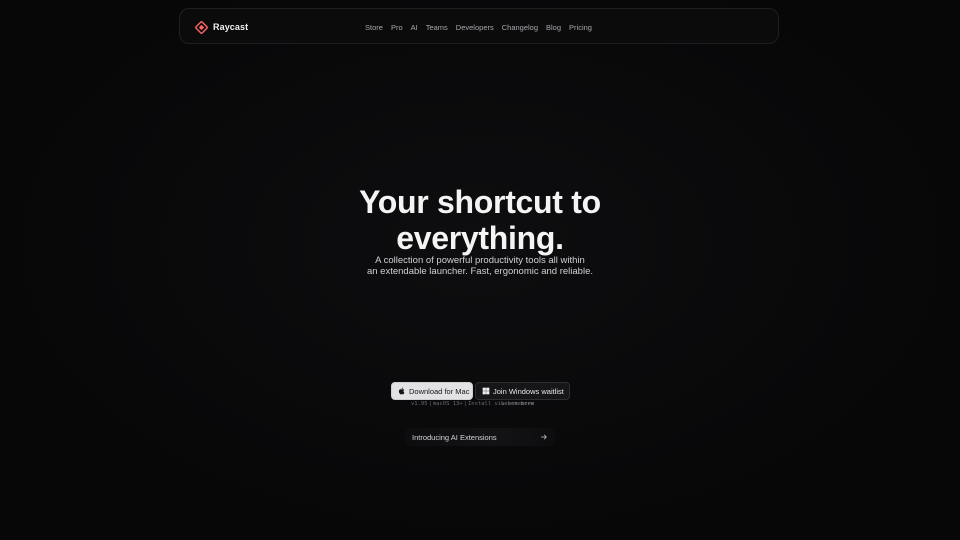  Describe the element at coordinates (439, 391) in the screenshot. I see `download-for-mac-label: Download for Mac` at that location.